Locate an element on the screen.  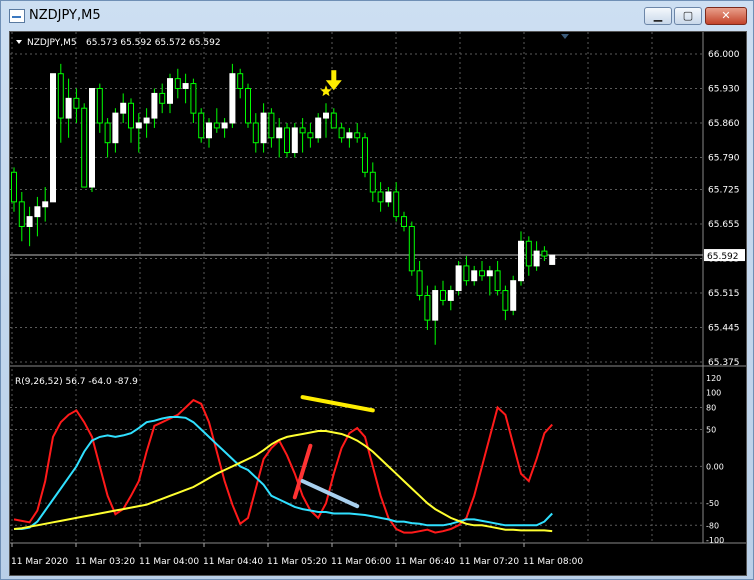
time-axis-label: 11 Mar 04:00 is located at coordinates (169, 562).